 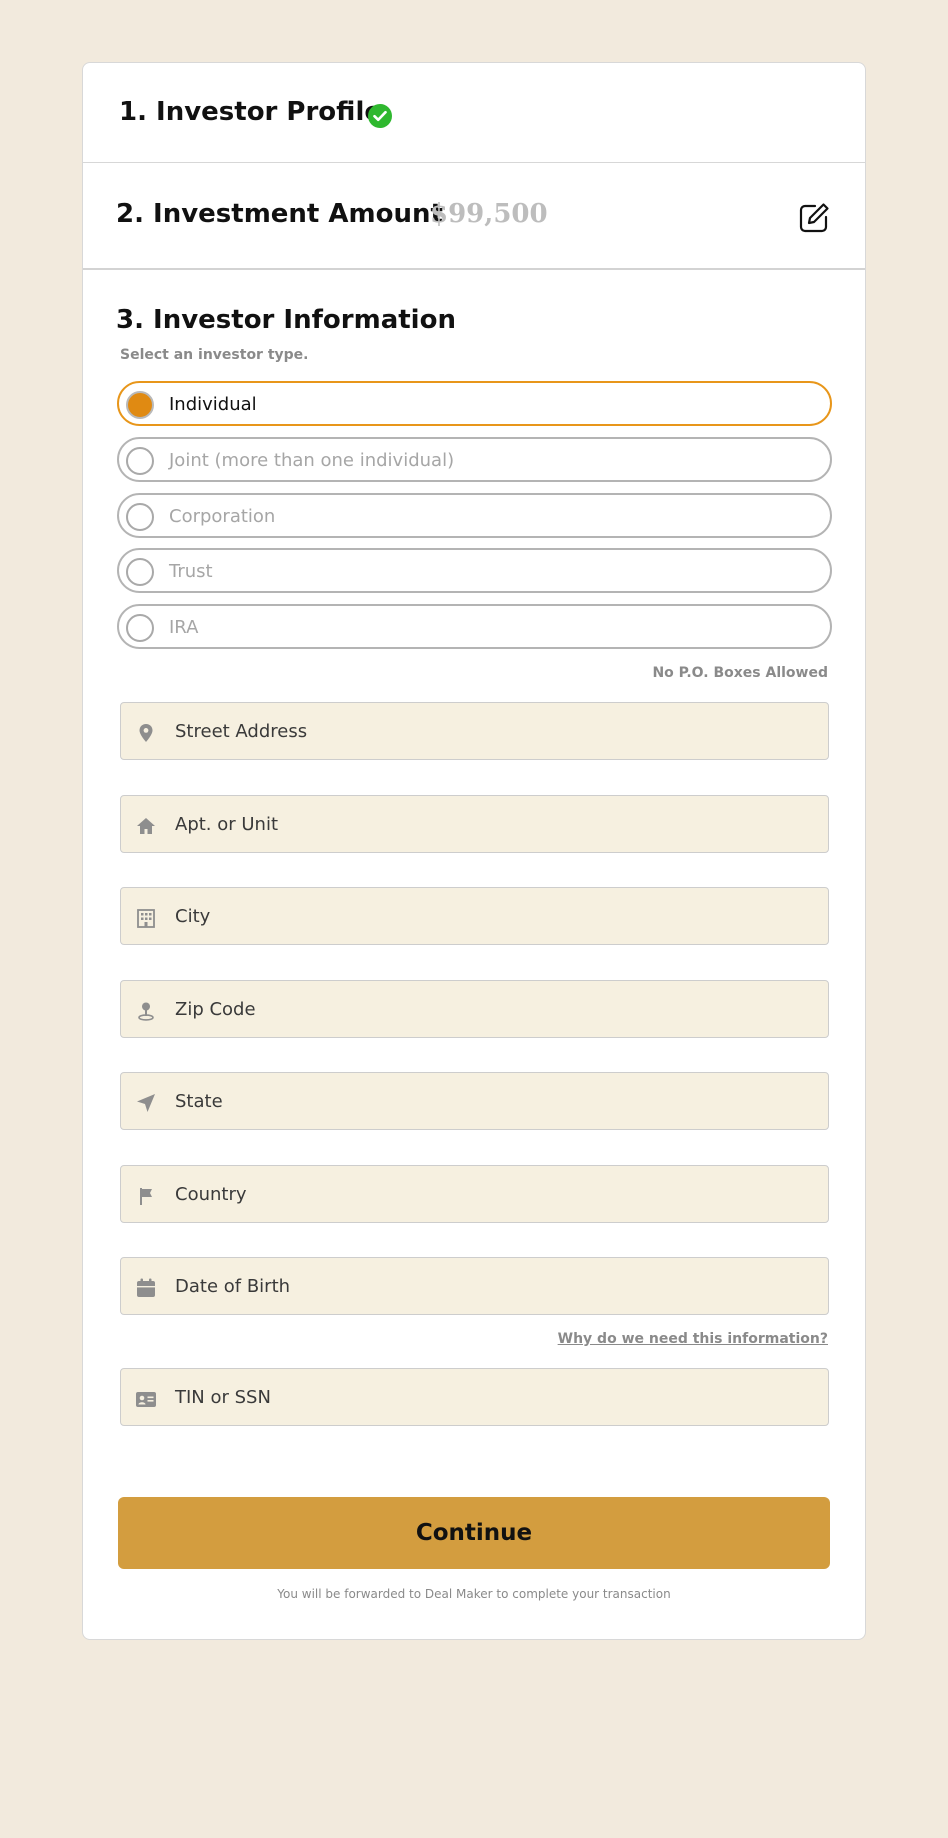 I want to click on map-pin-icon, so click(x=146, y=733).